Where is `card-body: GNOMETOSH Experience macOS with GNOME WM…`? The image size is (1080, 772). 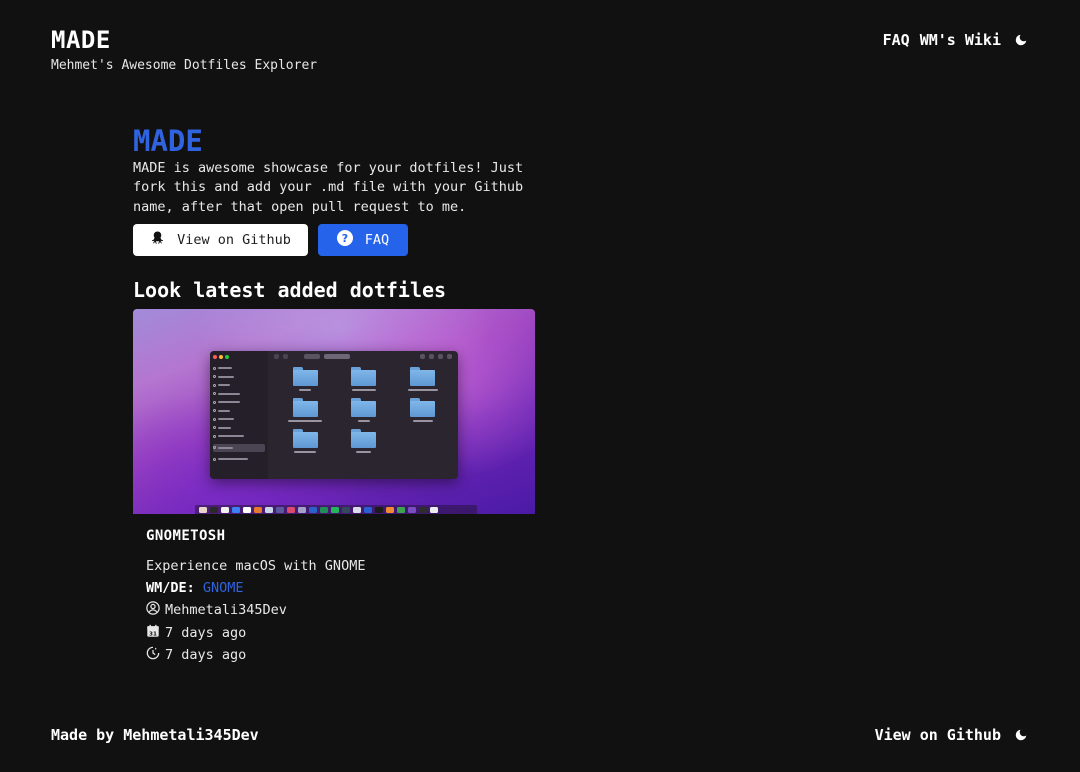
card-body: GNOMETOSH Experience macOS with GNOME WM… is located at coordinates (334, 589).